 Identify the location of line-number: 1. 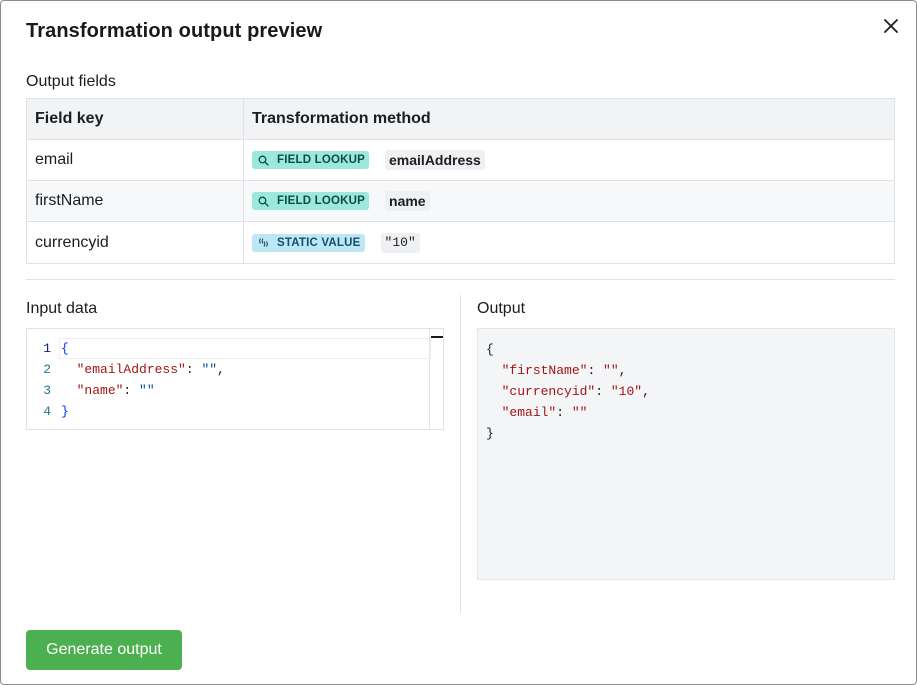
(47, 348).